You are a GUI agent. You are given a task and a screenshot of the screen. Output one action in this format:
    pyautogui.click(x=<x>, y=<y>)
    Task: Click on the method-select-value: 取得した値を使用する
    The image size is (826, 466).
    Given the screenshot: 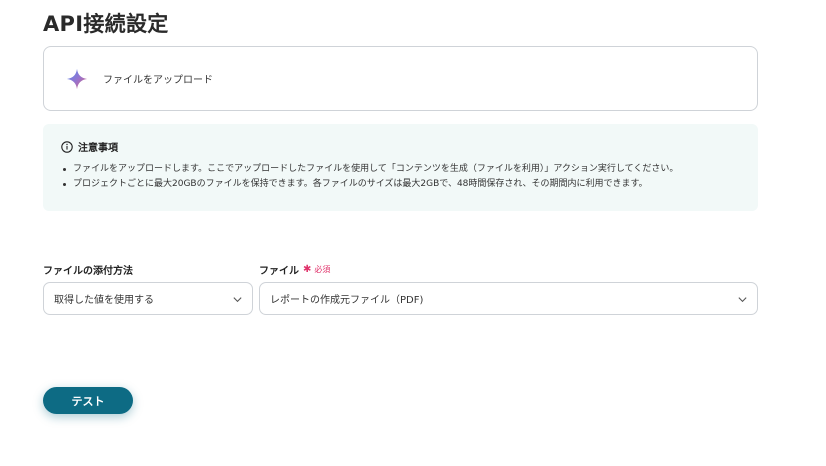 What is the action you would take?
    pyautogui.click(x=104, y=300)
    